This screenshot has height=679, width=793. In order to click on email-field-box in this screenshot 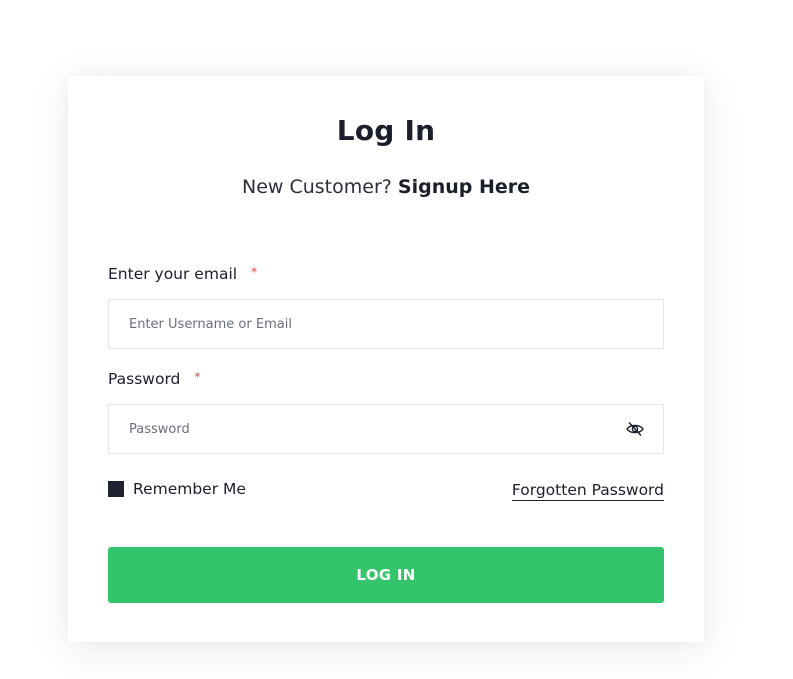, I will do `click(386, 324)`.